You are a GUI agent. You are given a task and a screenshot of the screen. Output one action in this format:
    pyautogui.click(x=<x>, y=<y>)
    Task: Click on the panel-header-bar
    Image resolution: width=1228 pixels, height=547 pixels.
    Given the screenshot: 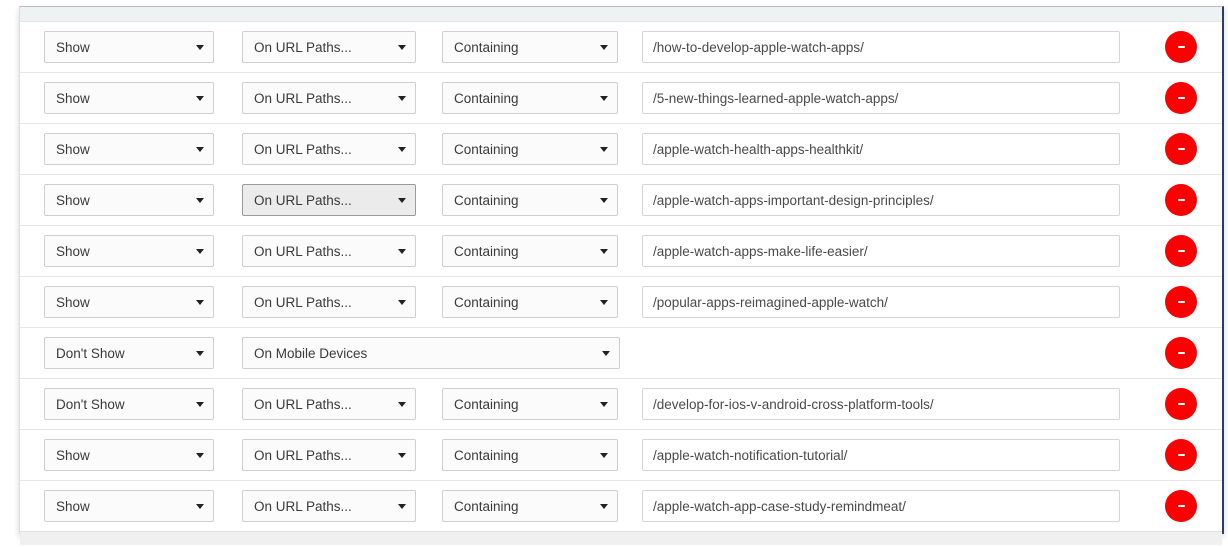 What is the action you would take?
    pyautogui.click(x=621, y=14)
    